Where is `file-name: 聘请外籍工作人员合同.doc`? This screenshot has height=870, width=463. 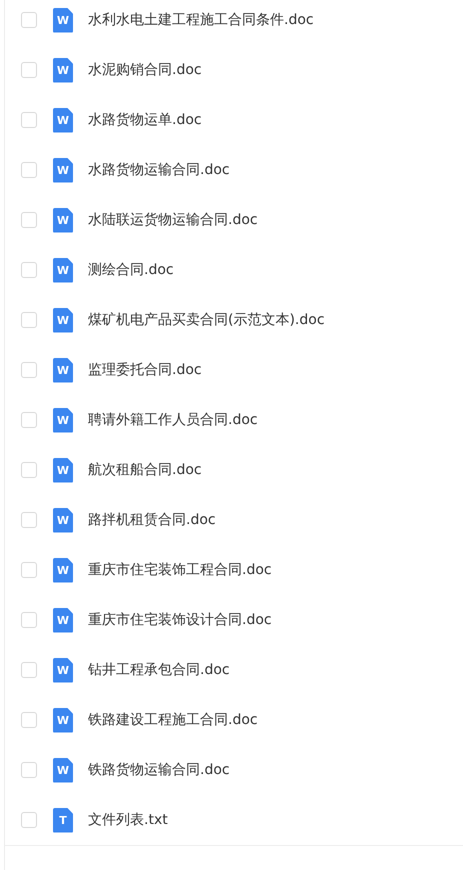 file-name: 聘请外籍工作人员合同.doc is located at coordinates (173, 420).